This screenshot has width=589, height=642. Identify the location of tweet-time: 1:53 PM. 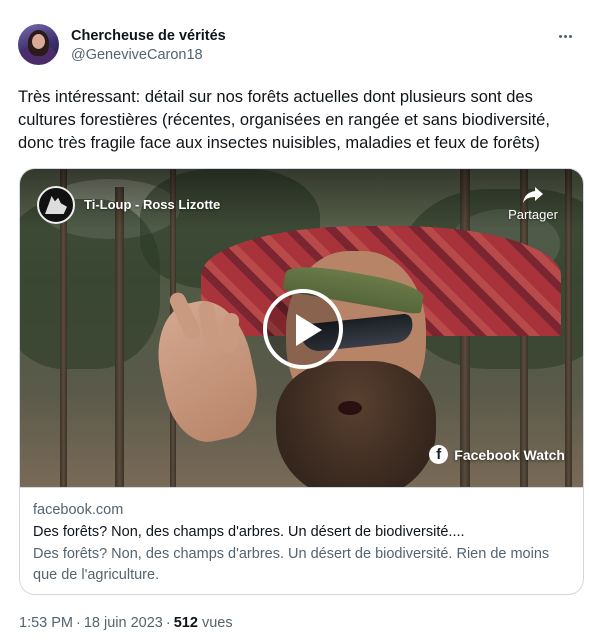
(46, 623).